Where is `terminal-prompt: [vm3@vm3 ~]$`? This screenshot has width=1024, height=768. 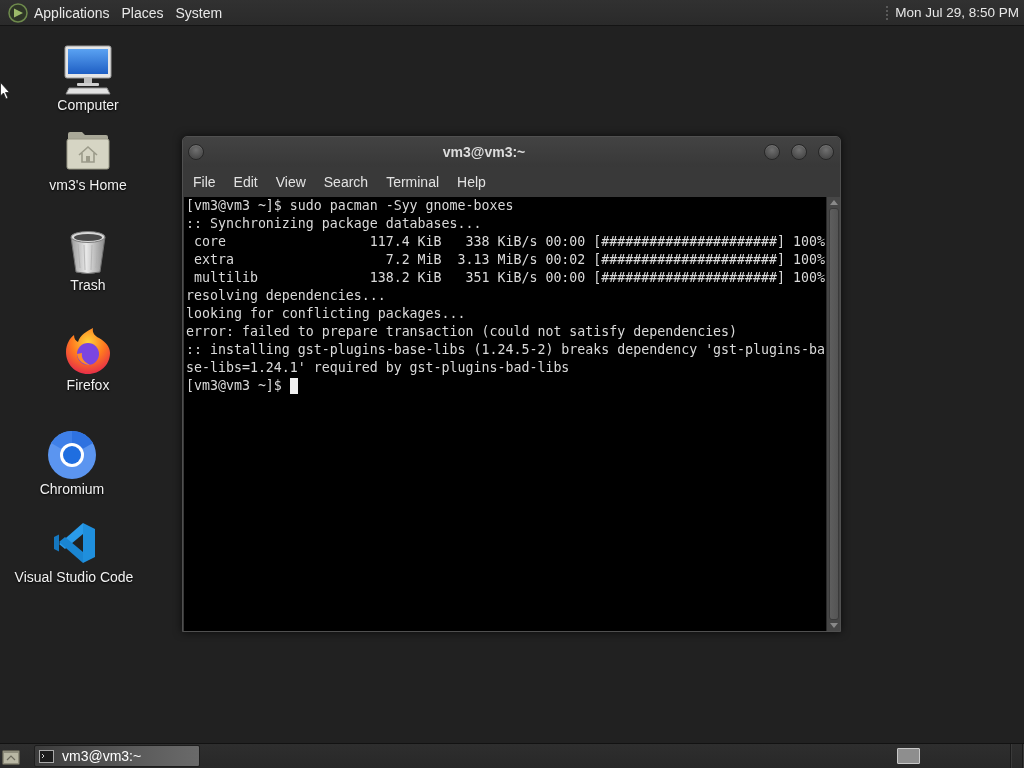
terminal-prompt: [vm3@vm3 ~]$ is located at coordinates (234, 386).